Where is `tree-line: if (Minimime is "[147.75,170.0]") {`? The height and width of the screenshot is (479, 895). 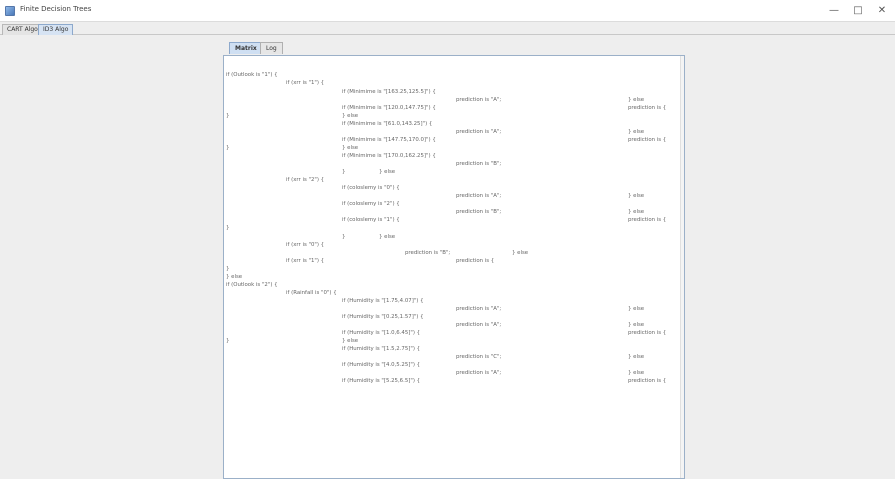 tree-line: if (Minimime is "[147.75,170.0]") { is located at coordinates (389, 140).